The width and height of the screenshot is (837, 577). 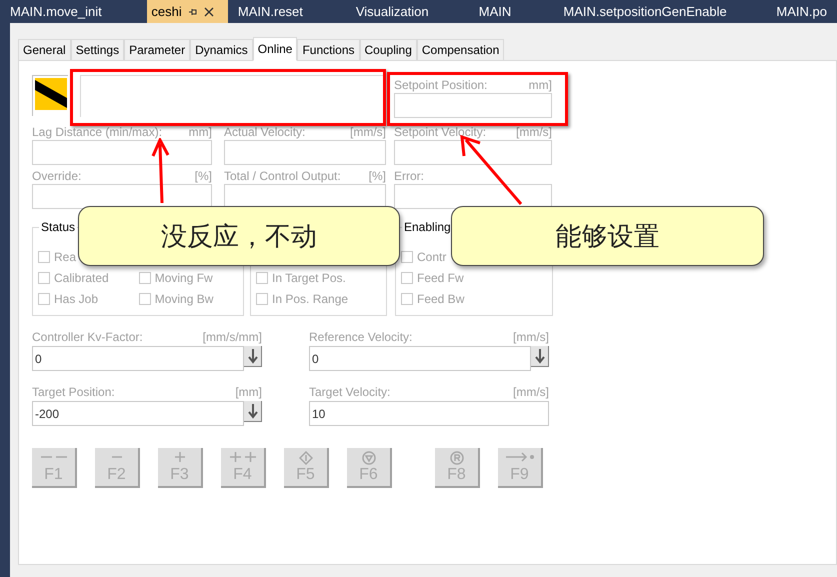 What do you see at coordinates (44, 49) in the screenshot?
I see `tab: General` at bounding box center [44, 49].